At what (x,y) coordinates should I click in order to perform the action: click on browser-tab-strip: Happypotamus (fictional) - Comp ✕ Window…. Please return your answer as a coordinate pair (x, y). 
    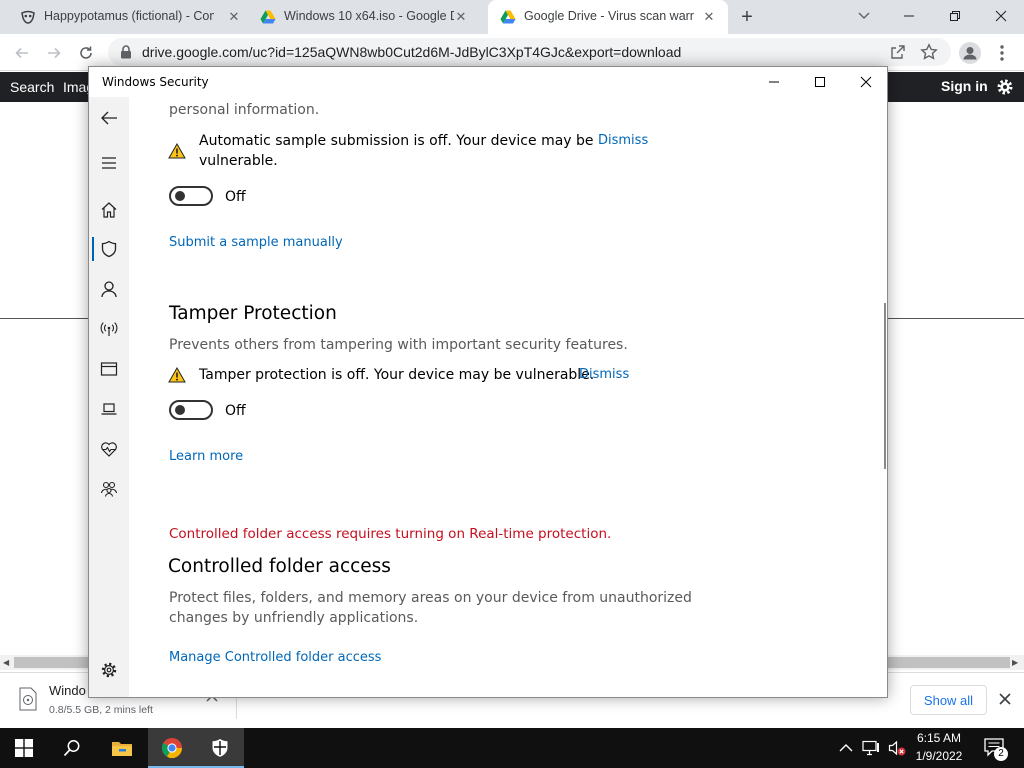
    Looking at the image, I should click on (512, 17).